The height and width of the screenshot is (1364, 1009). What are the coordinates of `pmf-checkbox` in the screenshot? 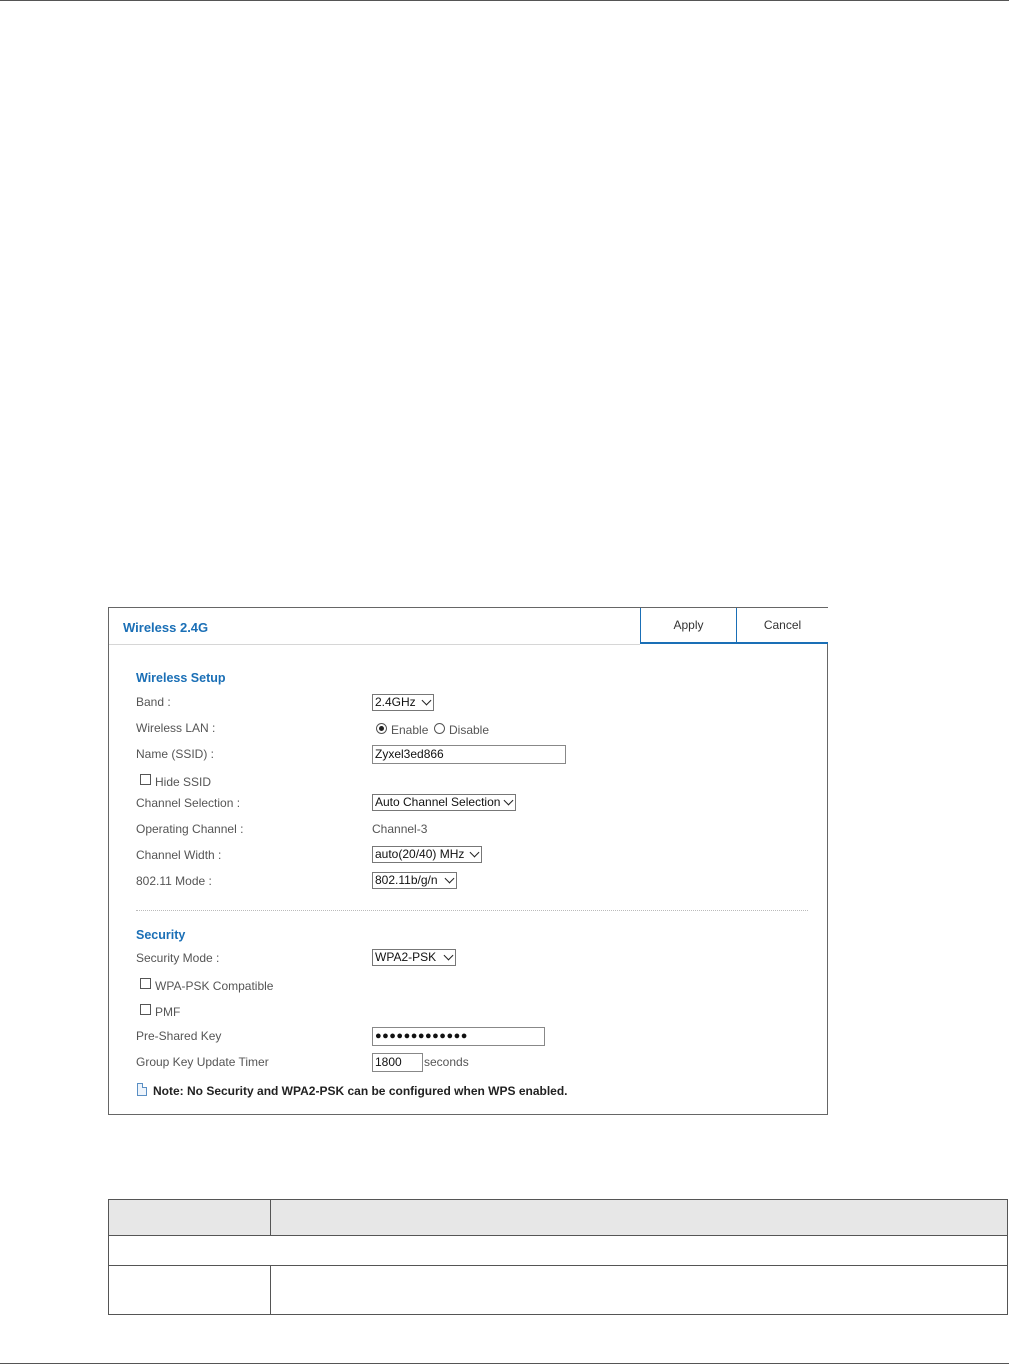 It's located at (145, 1009).